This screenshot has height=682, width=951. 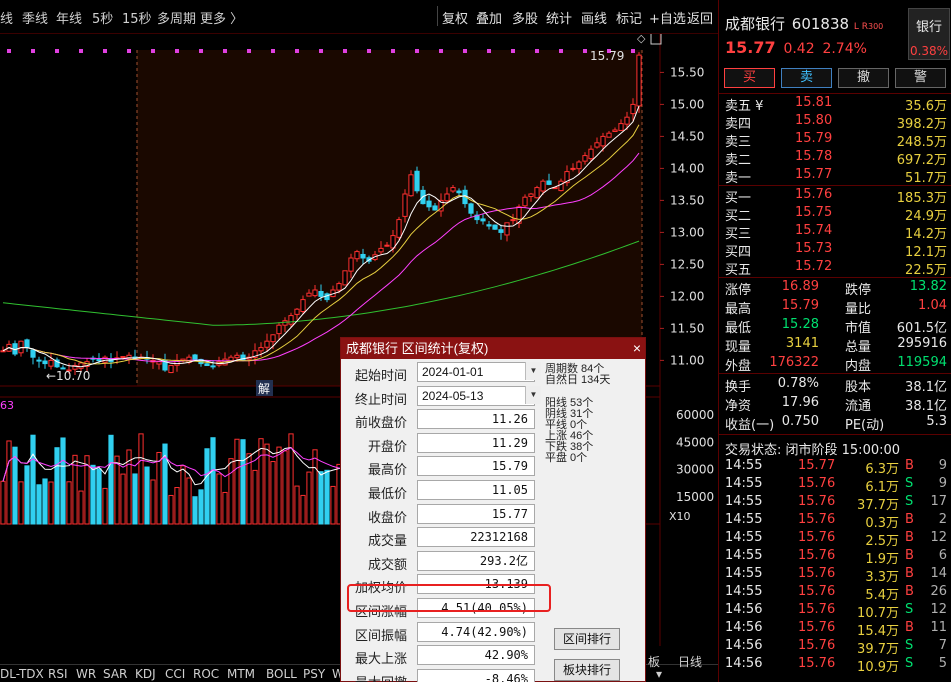 I want to click on cancel-order-button: 撤, so click(x=863, y=78).